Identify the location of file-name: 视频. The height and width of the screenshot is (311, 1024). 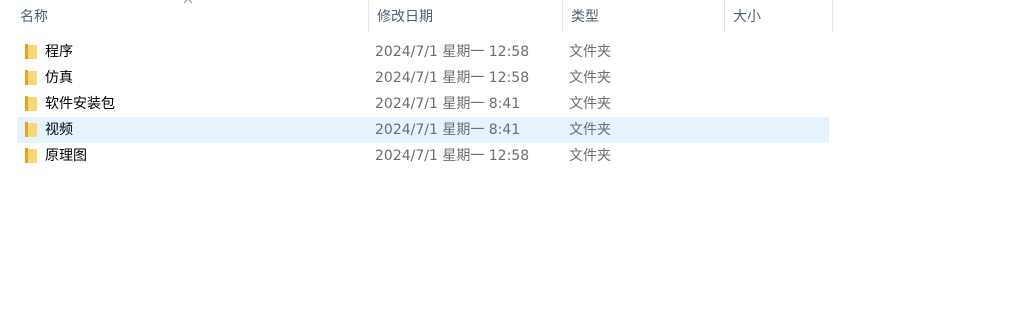
(59, 130).